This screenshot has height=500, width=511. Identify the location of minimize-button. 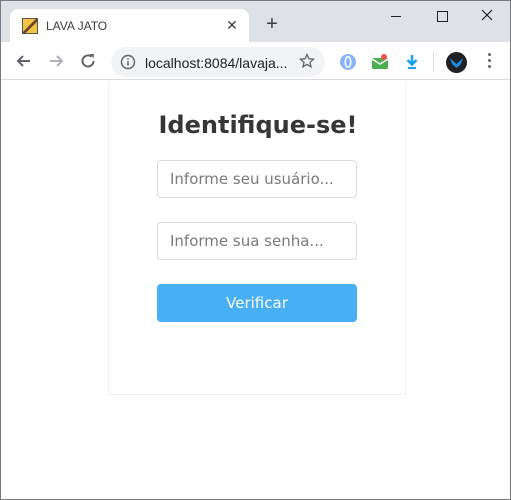
(396, 16).